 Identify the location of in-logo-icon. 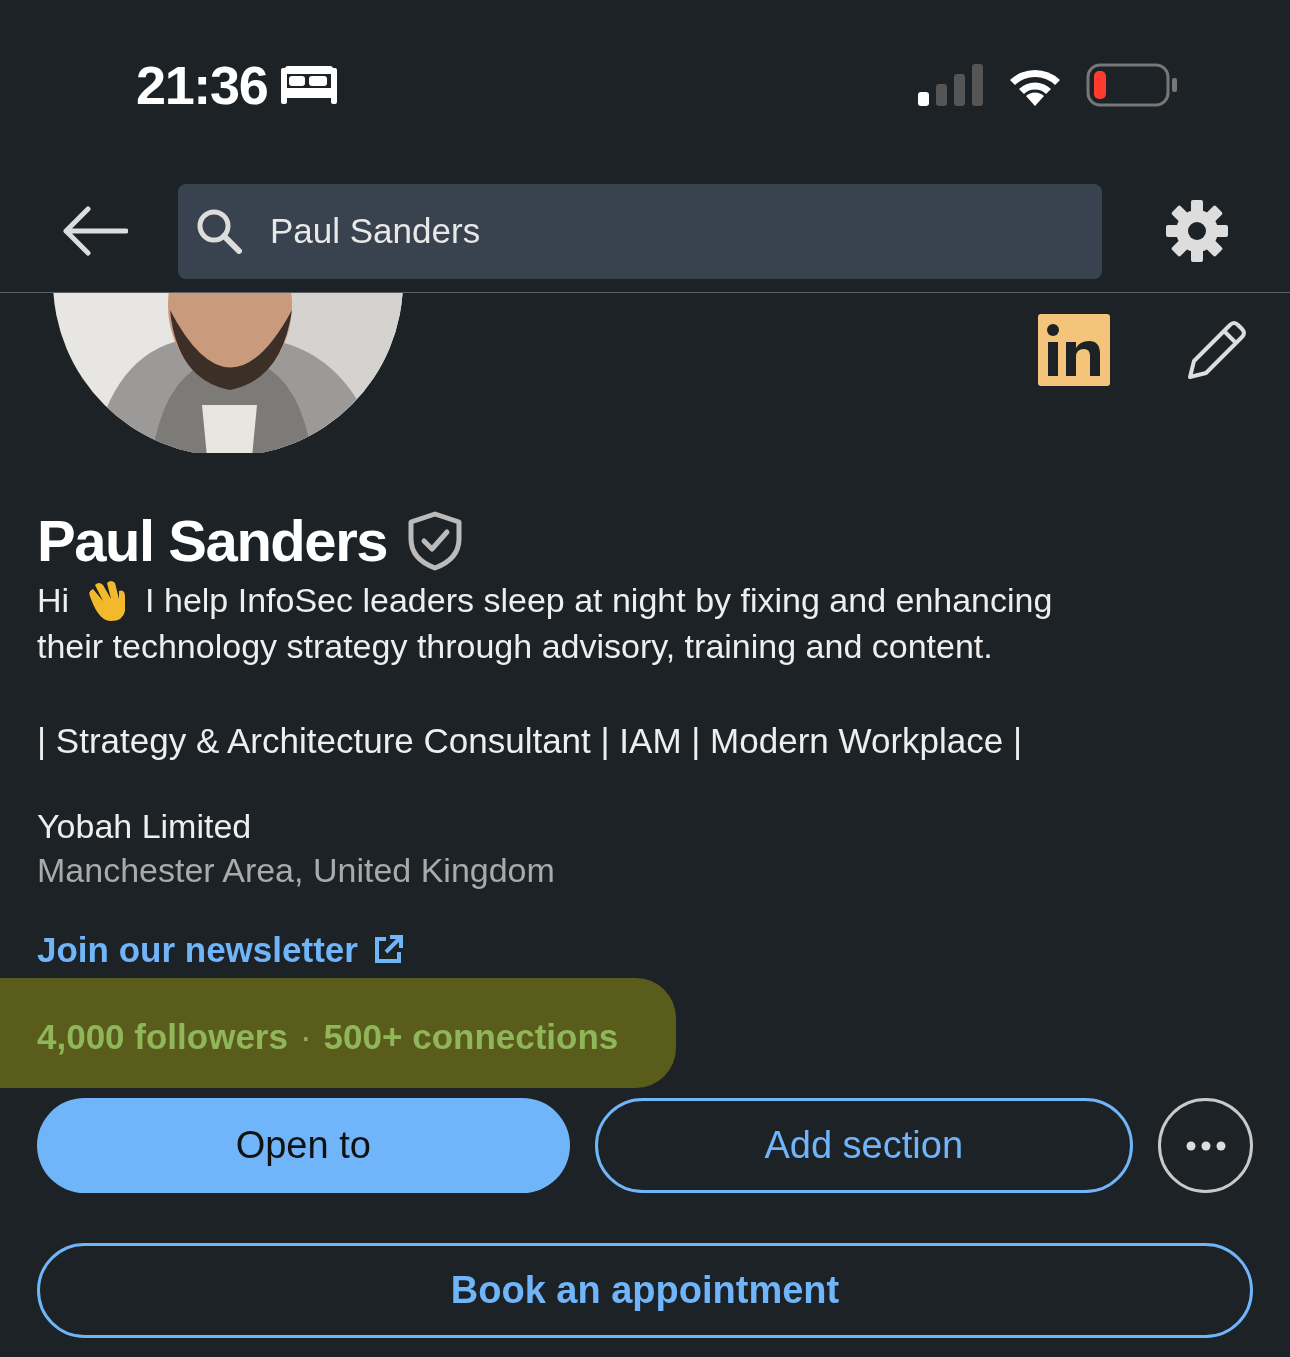
(1074, 350).